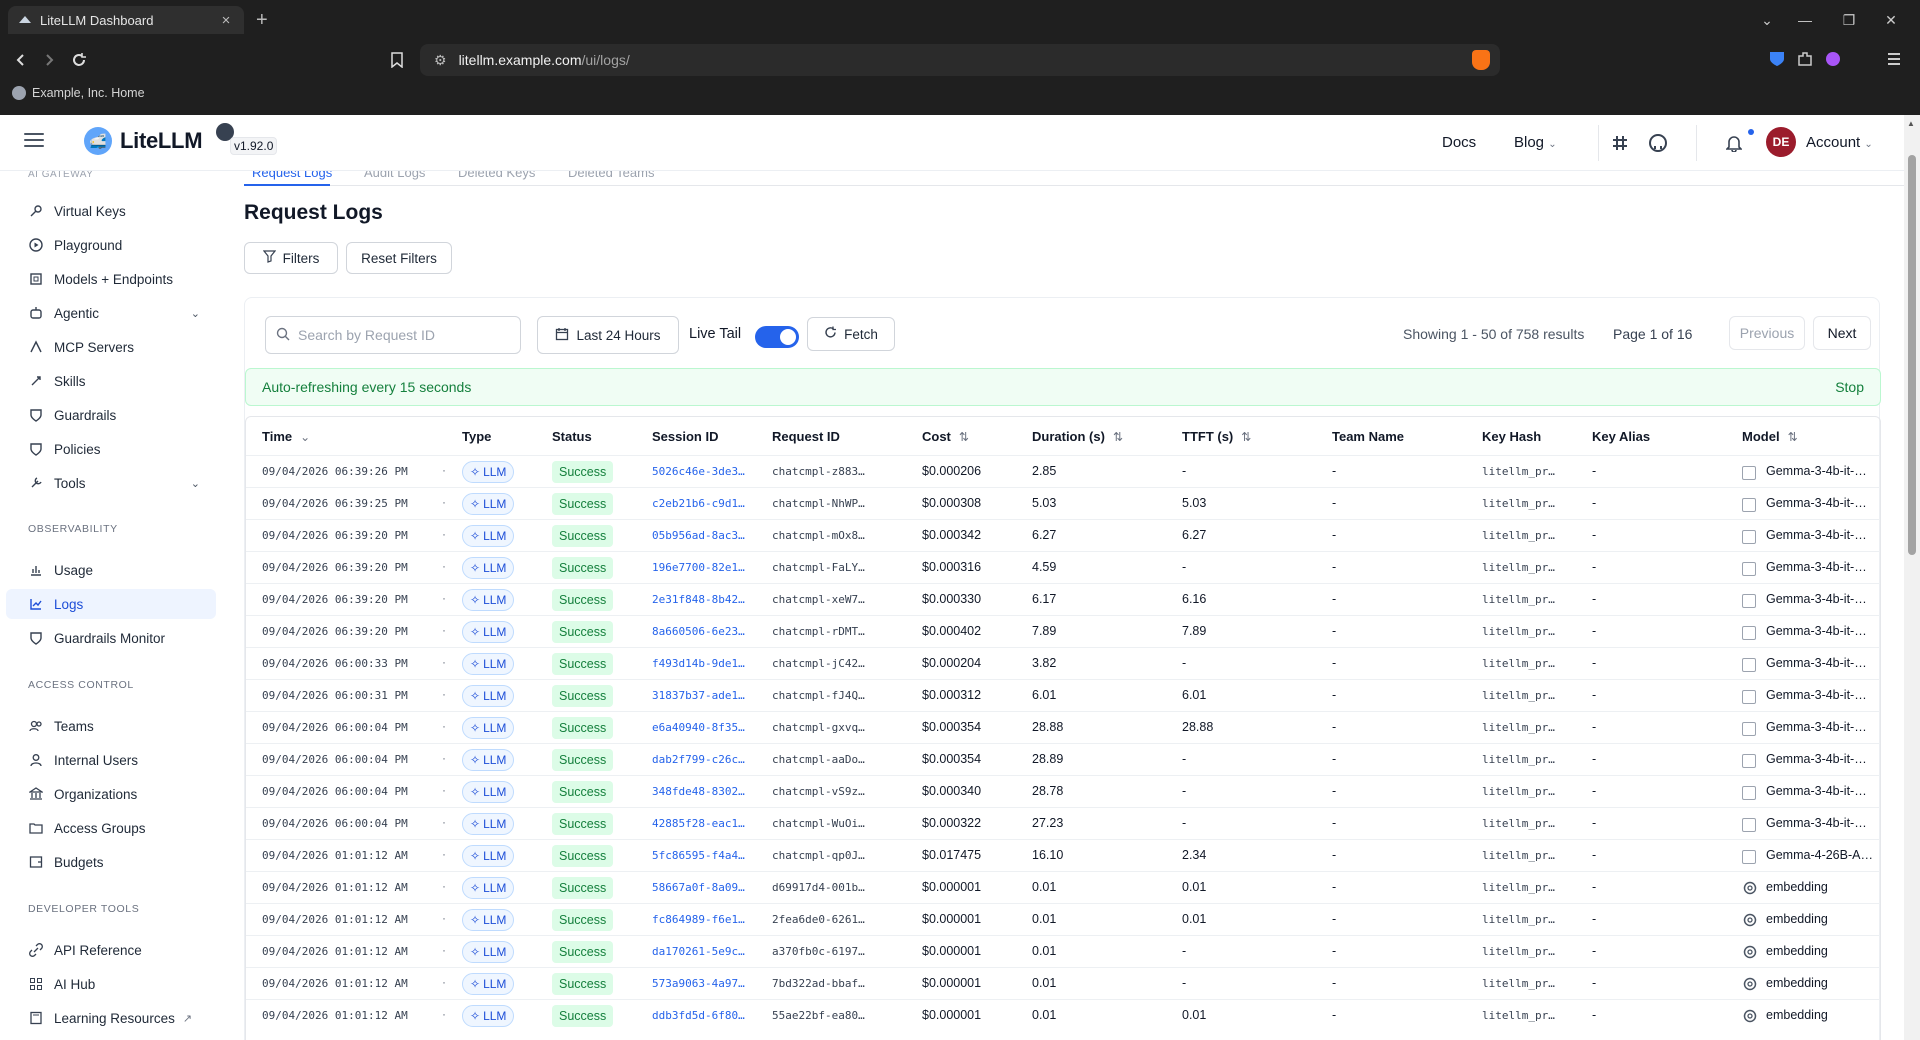  I want to click on search-input: Search by Request ID, so click(393, 335).